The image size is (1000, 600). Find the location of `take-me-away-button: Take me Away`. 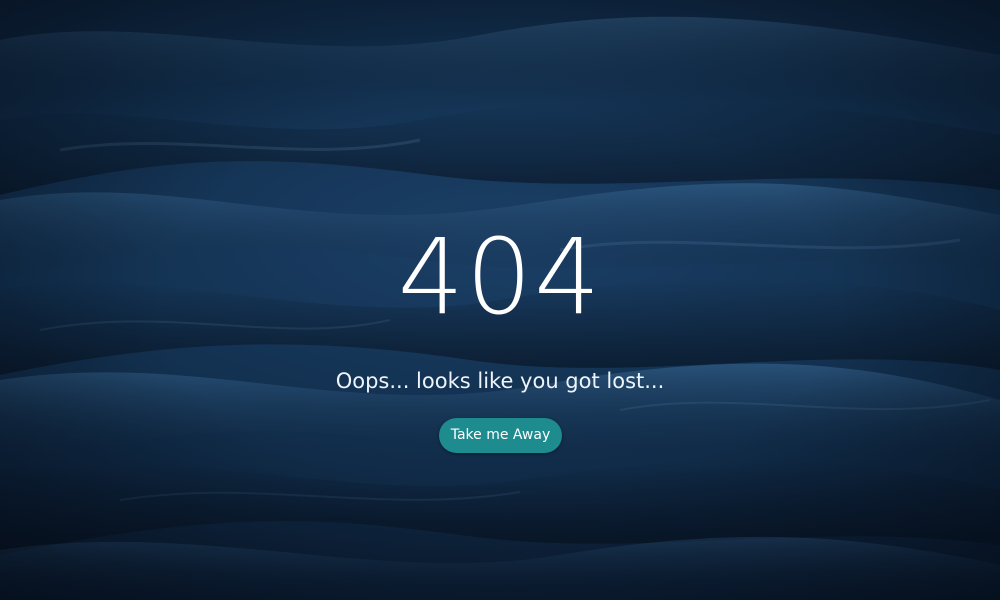

take-me-away-button: Take me Away is located at coordinates (500, 435).